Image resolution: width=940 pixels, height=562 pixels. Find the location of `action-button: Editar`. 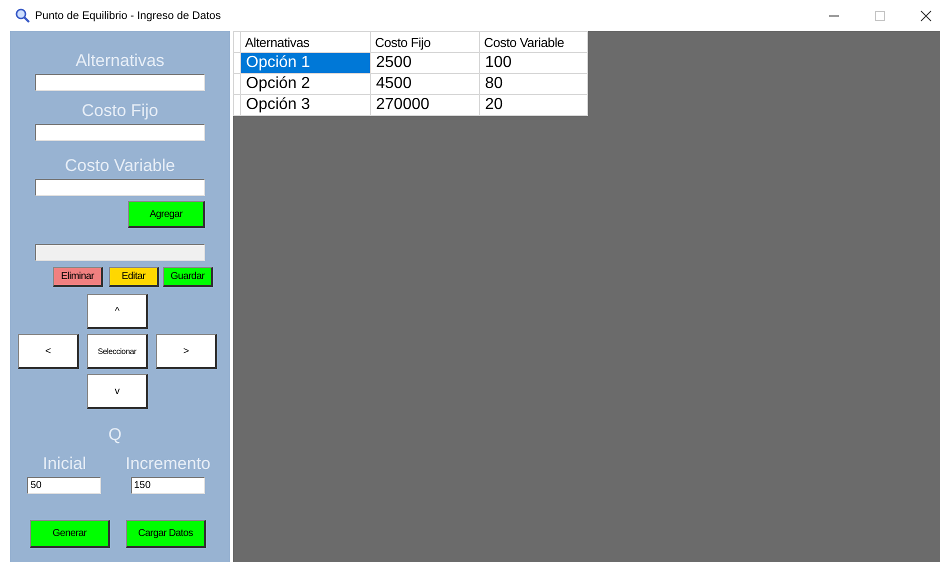

action-button: Editar is located at coordinates (134, 277).